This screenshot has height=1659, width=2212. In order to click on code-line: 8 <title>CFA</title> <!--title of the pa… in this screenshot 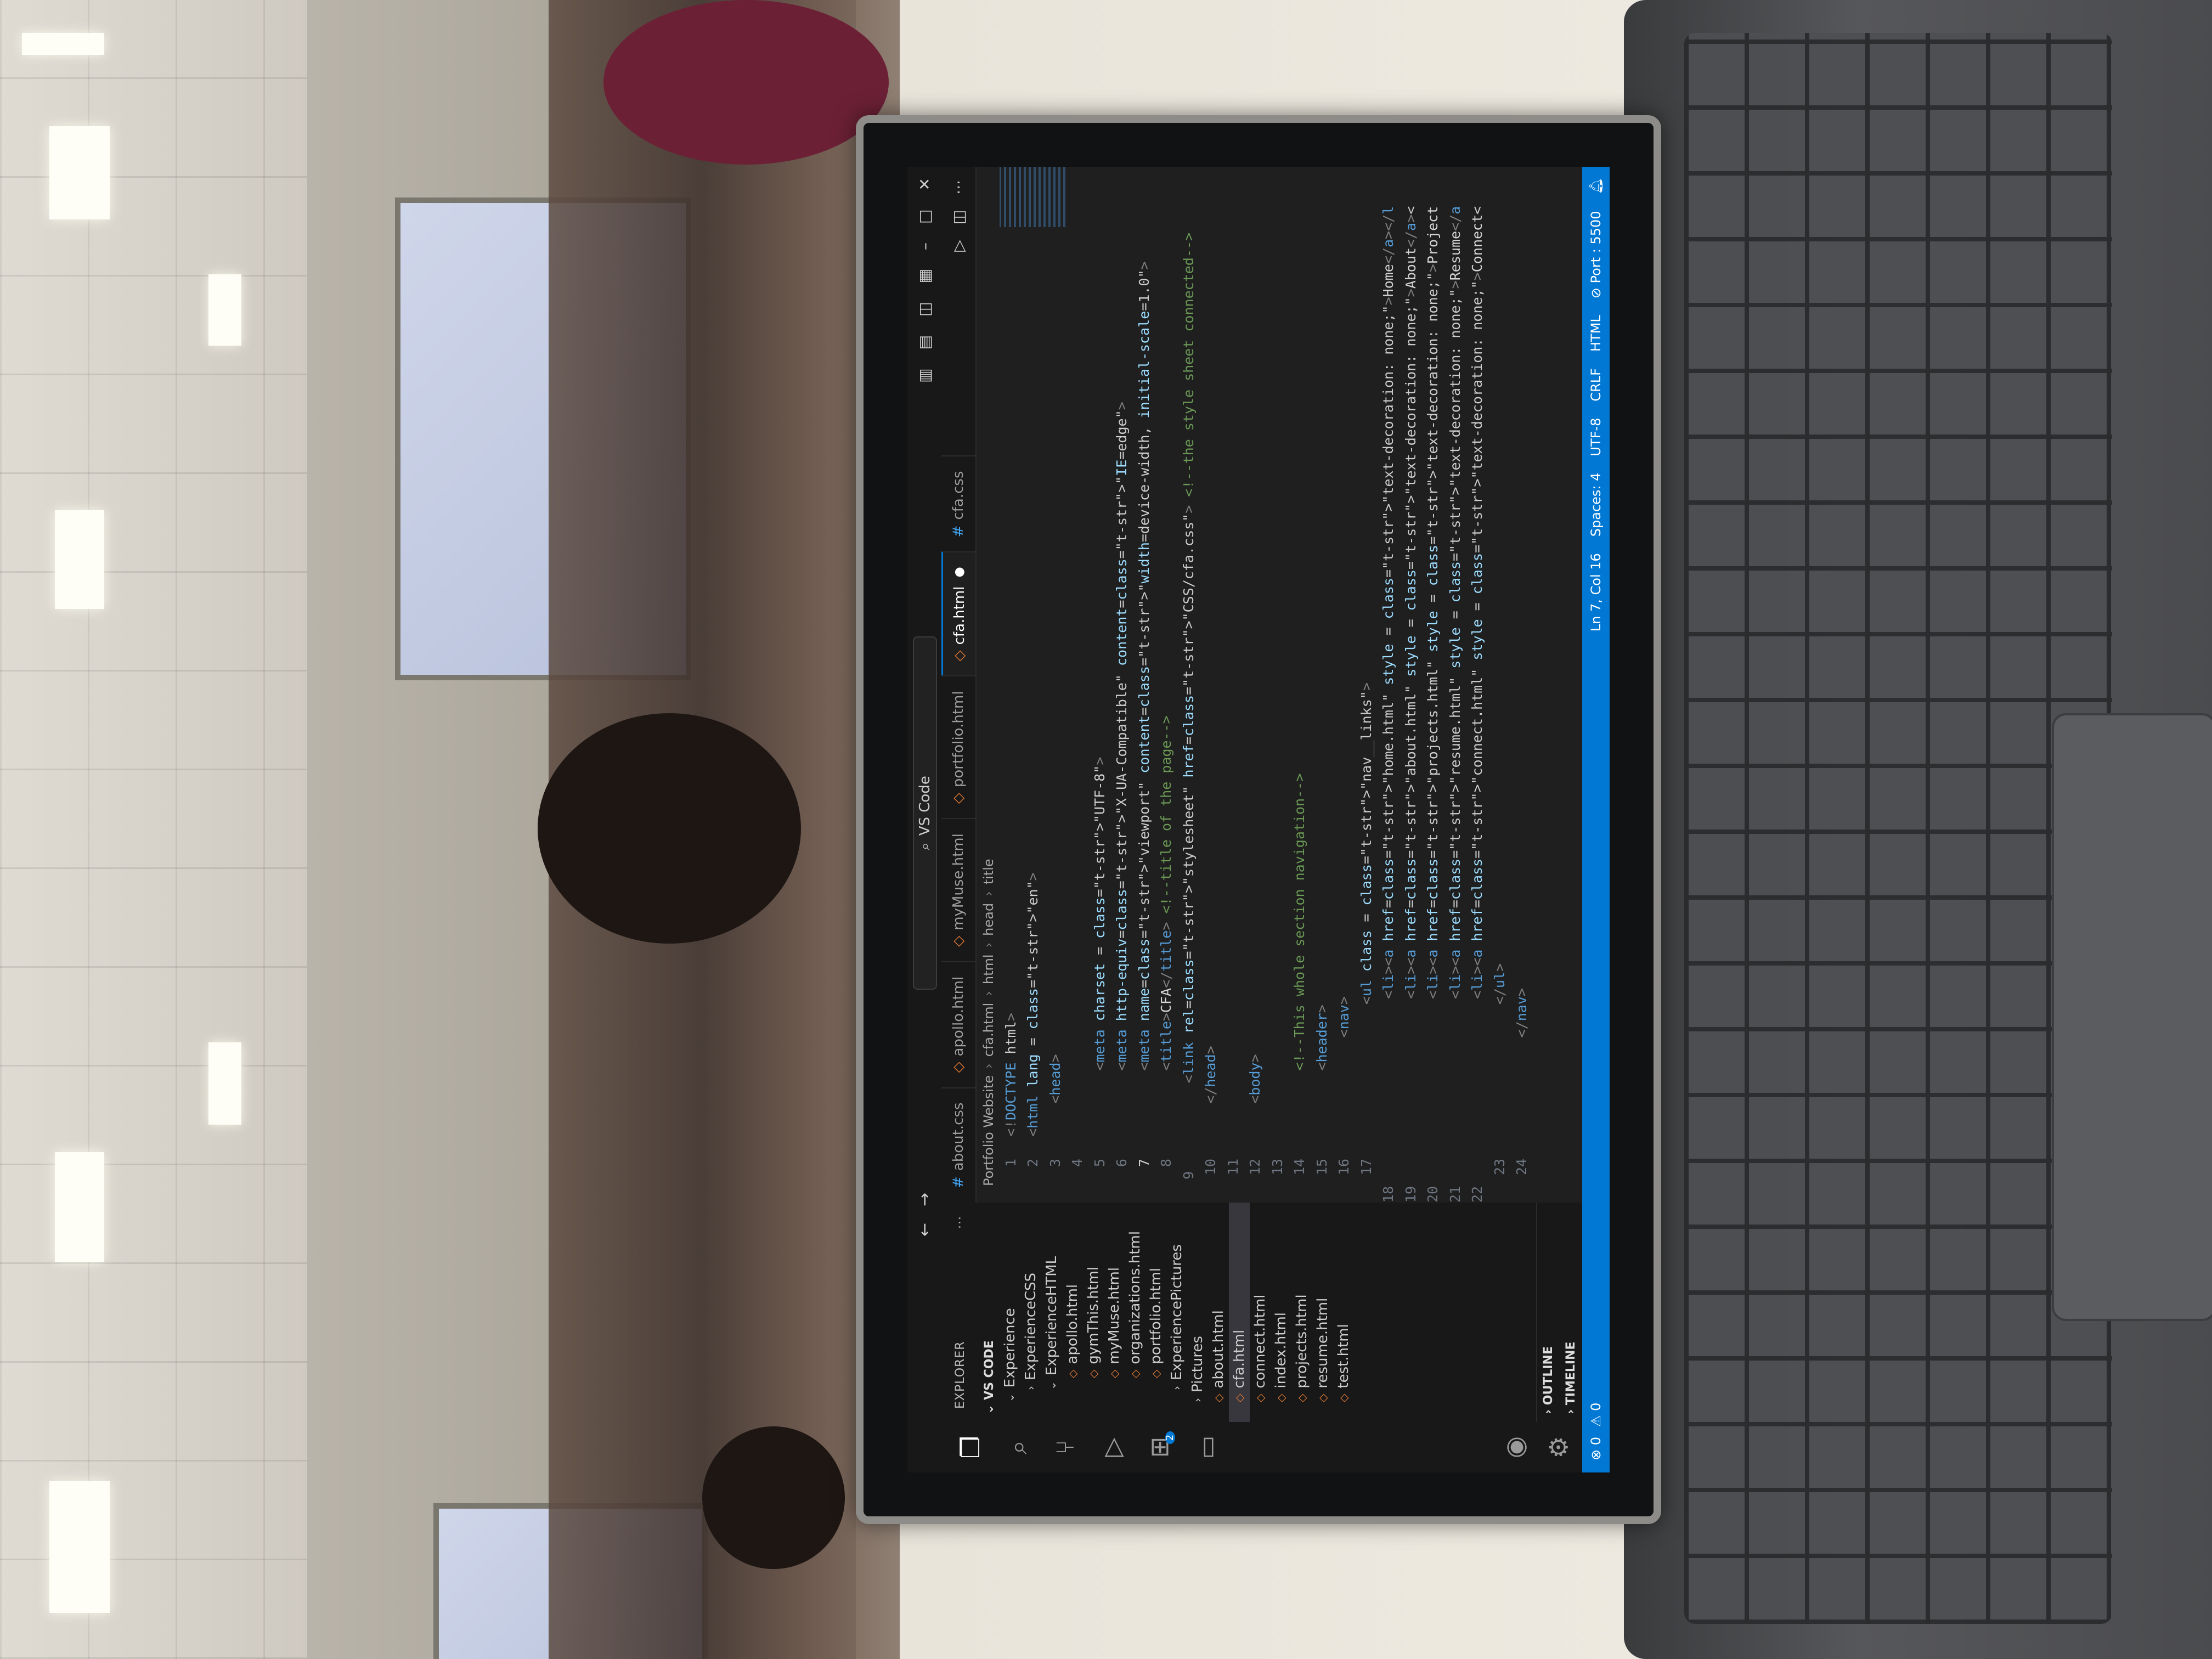, I will do `click(1166, 718)`.